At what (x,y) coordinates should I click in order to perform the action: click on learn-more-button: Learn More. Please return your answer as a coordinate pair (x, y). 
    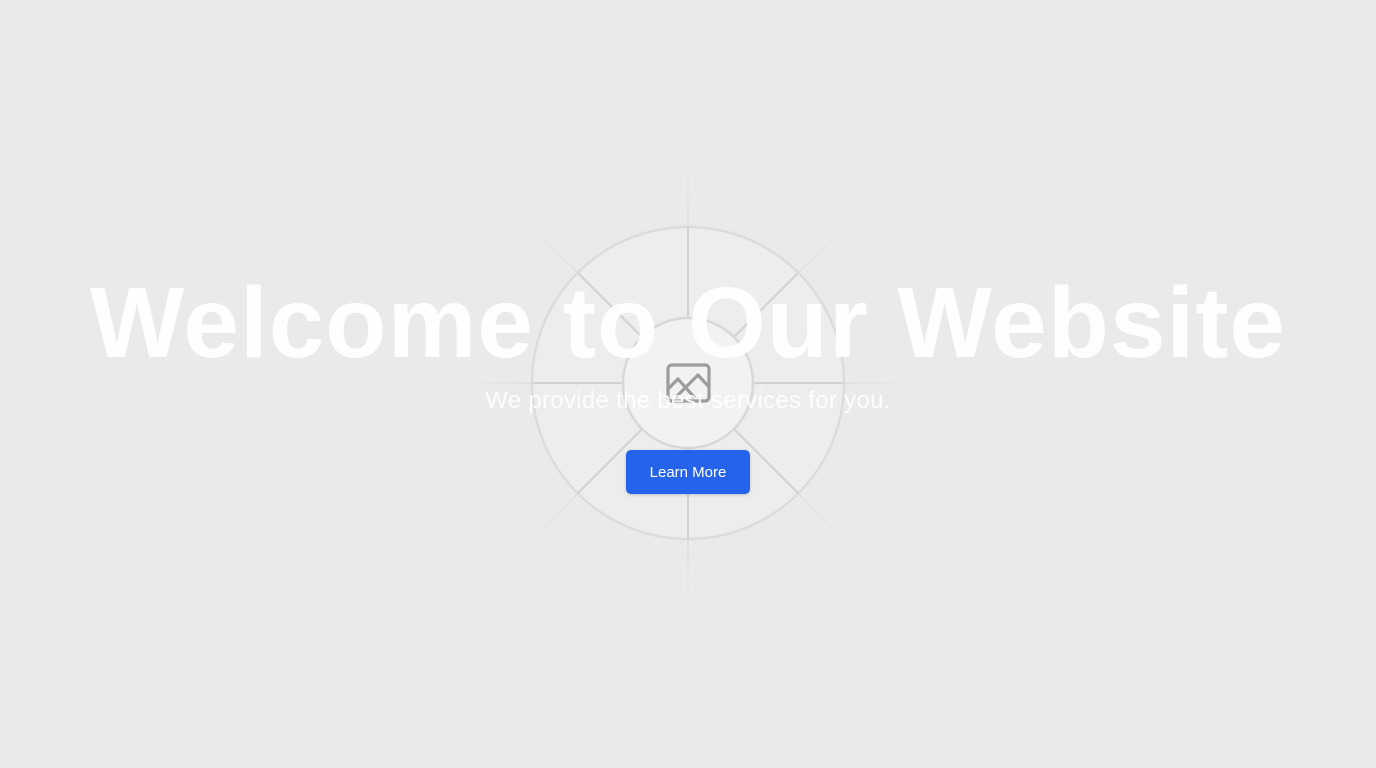
    Looking at the image, I should click on (688, 472).